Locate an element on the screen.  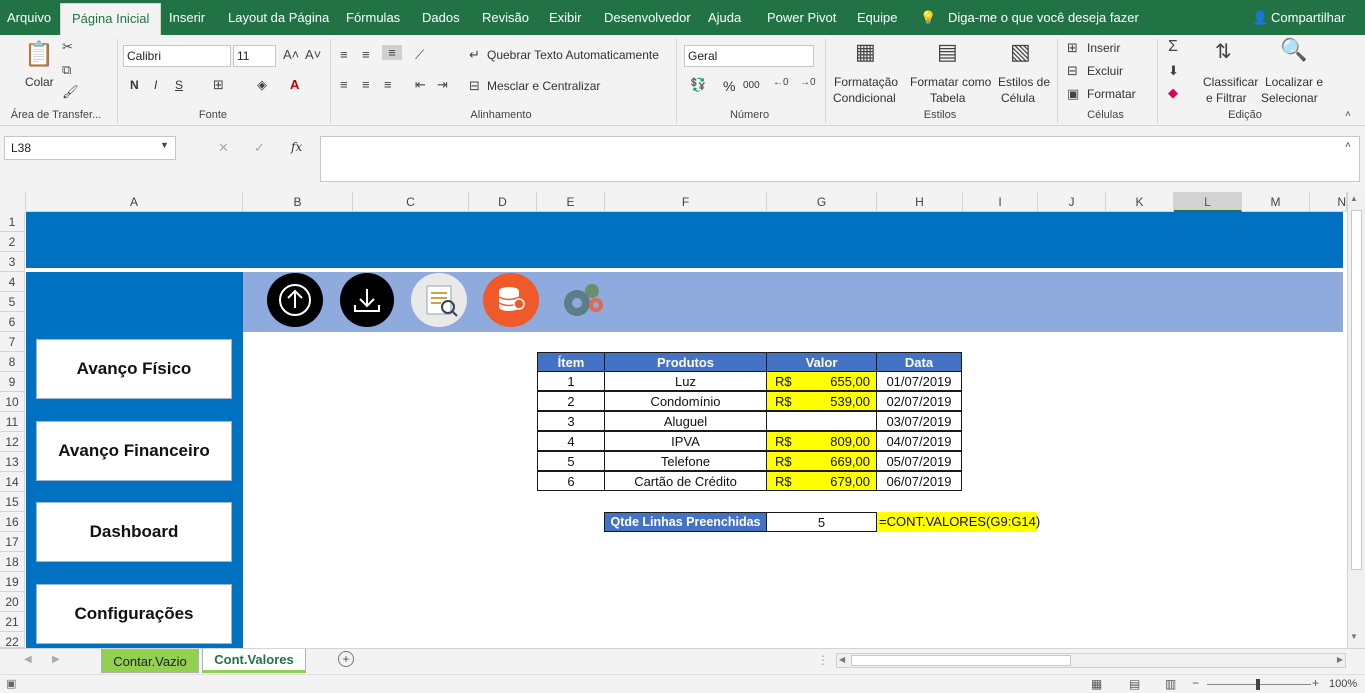
table-cell-produto: Telefone is located at coordinates (685, 461).